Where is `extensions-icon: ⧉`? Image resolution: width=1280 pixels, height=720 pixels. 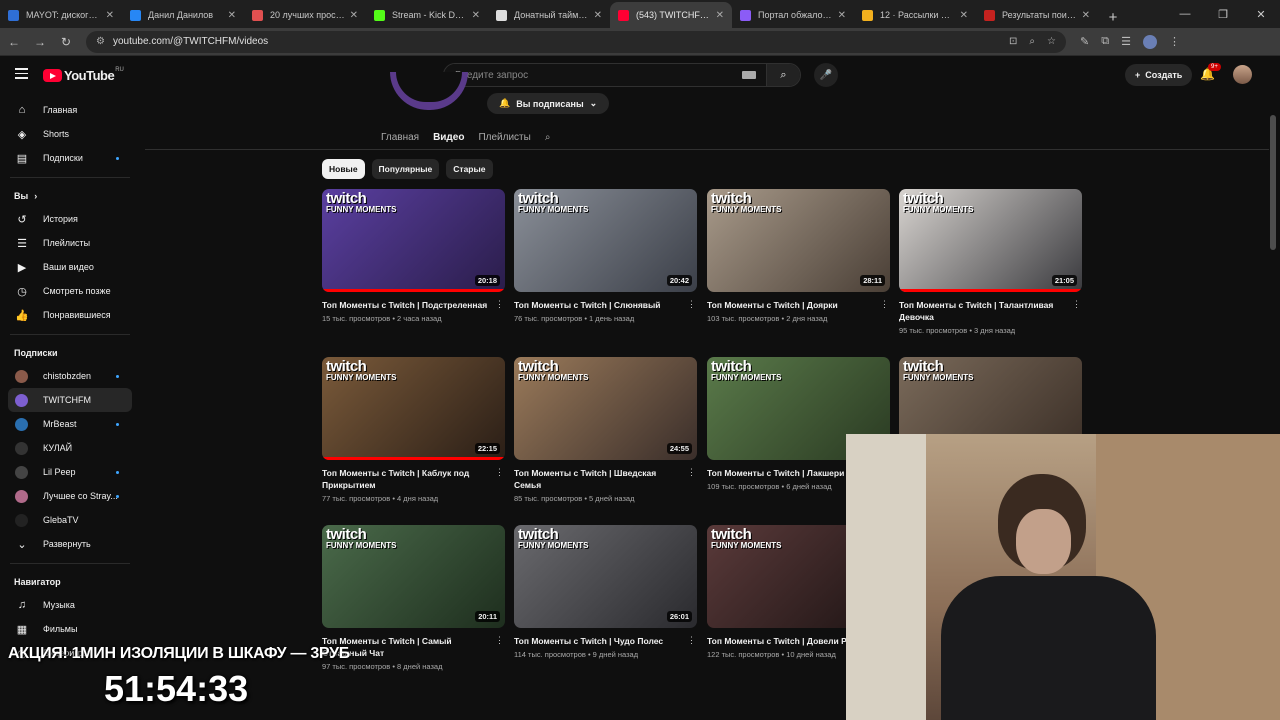 extensions-icon: ⧉ is located at coordinates (1105, 41).